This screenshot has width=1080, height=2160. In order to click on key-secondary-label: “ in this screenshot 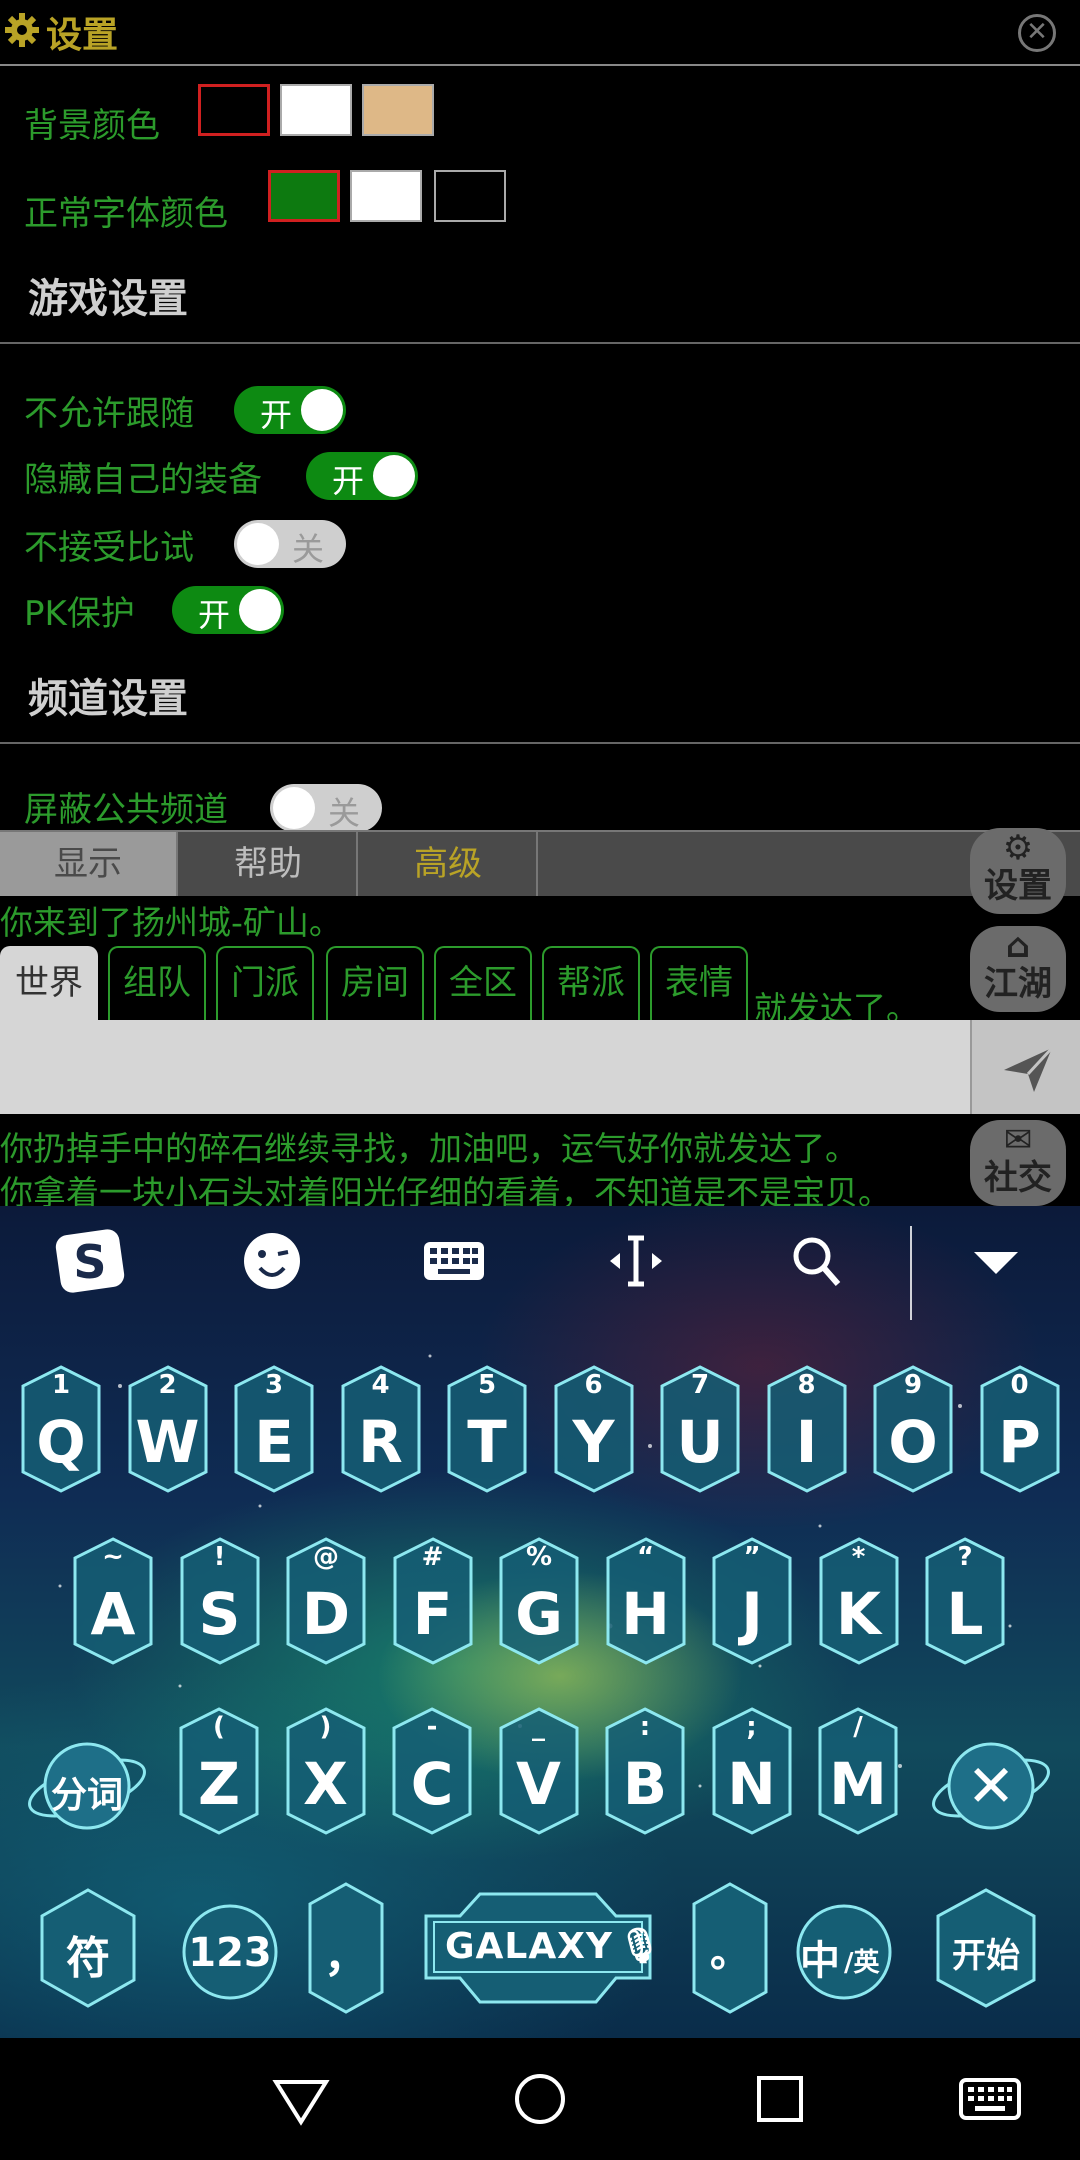, I will do `click(645, 1557)`.